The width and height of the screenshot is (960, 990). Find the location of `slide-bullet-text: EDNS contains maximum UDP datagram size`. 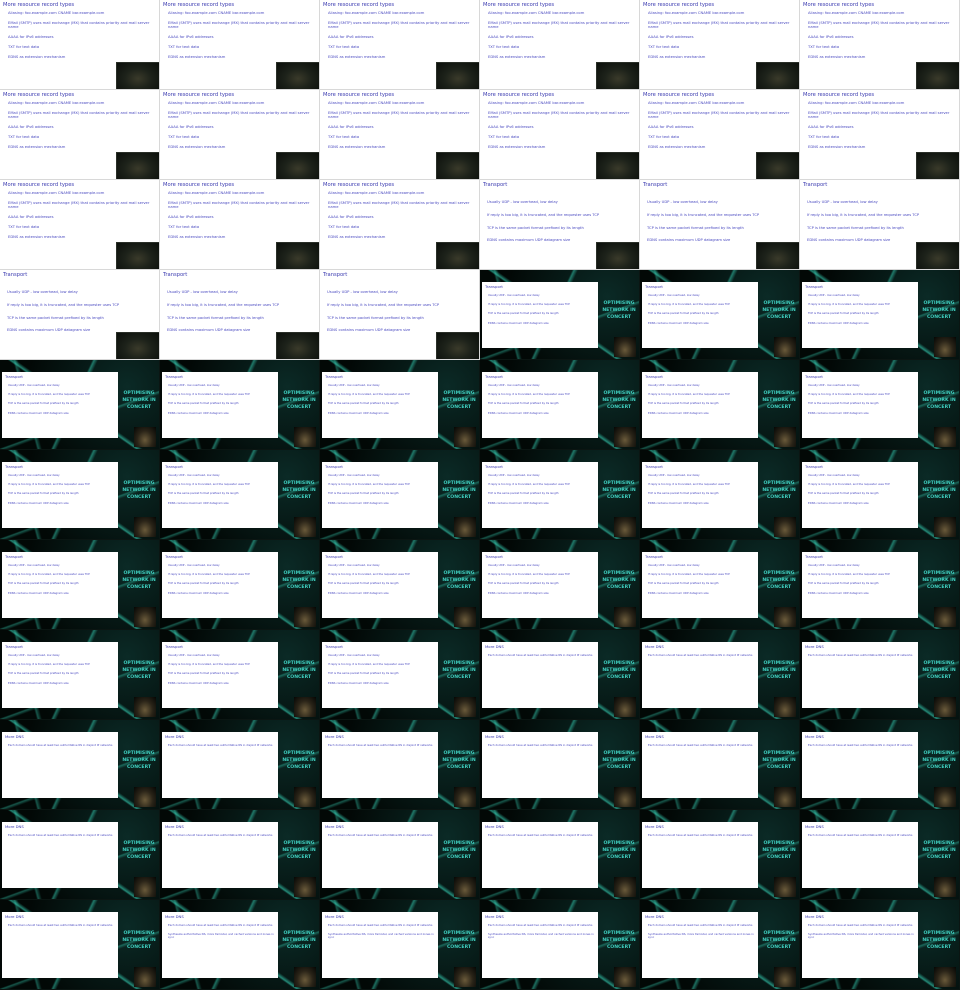

slide-bullet-text: EDNS contains maximum UDP datagram size is located at coordinates (198, 502).